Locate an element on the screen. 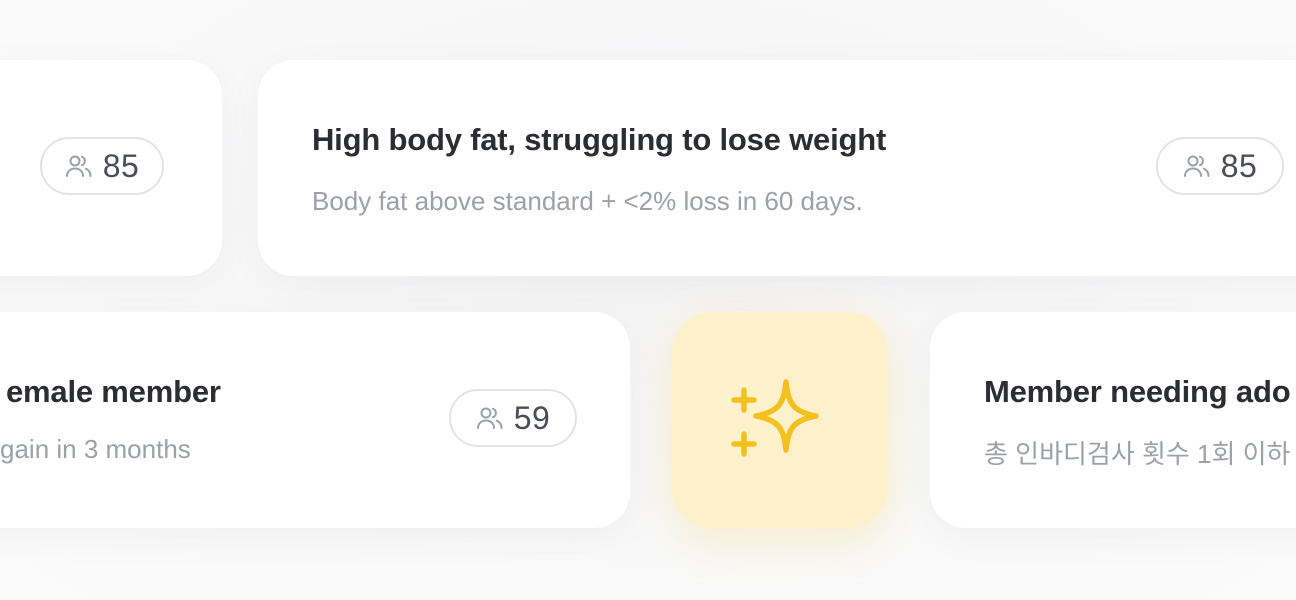  segment-title: emale member is located at coordinates (113, 391).